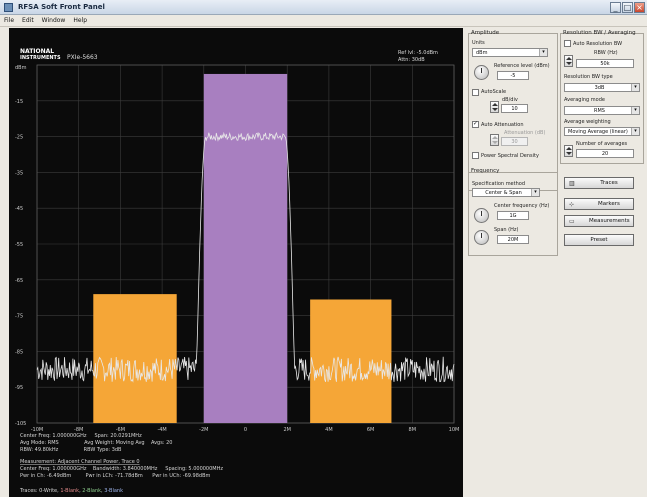  Describe the element at coordinates (522, 66) in the screenshot. I see `reference-level-label: Reference level (dBm)` at that location.